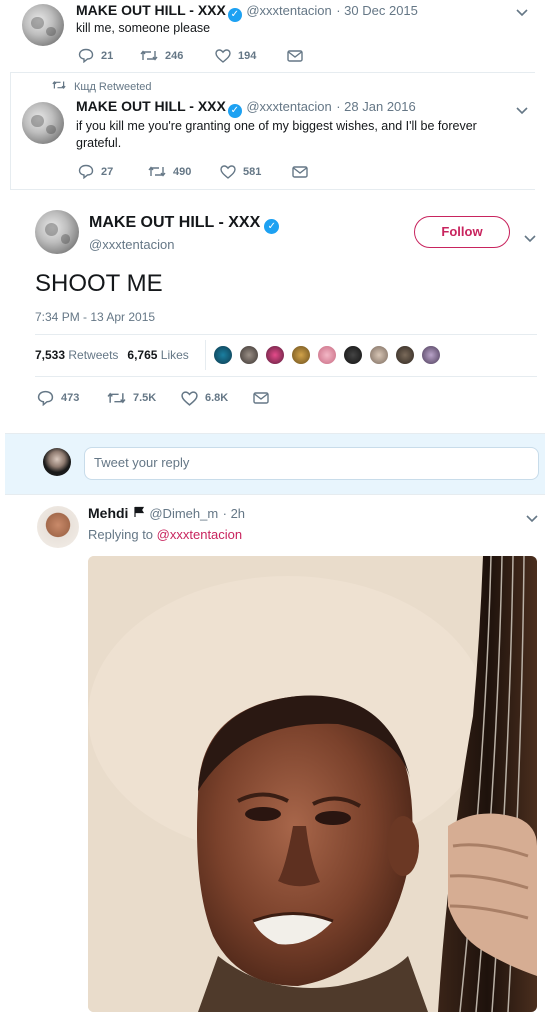 The width and height of the screenshot is (545, 1021). I want to click on likers-avatars, so click(332, 356).